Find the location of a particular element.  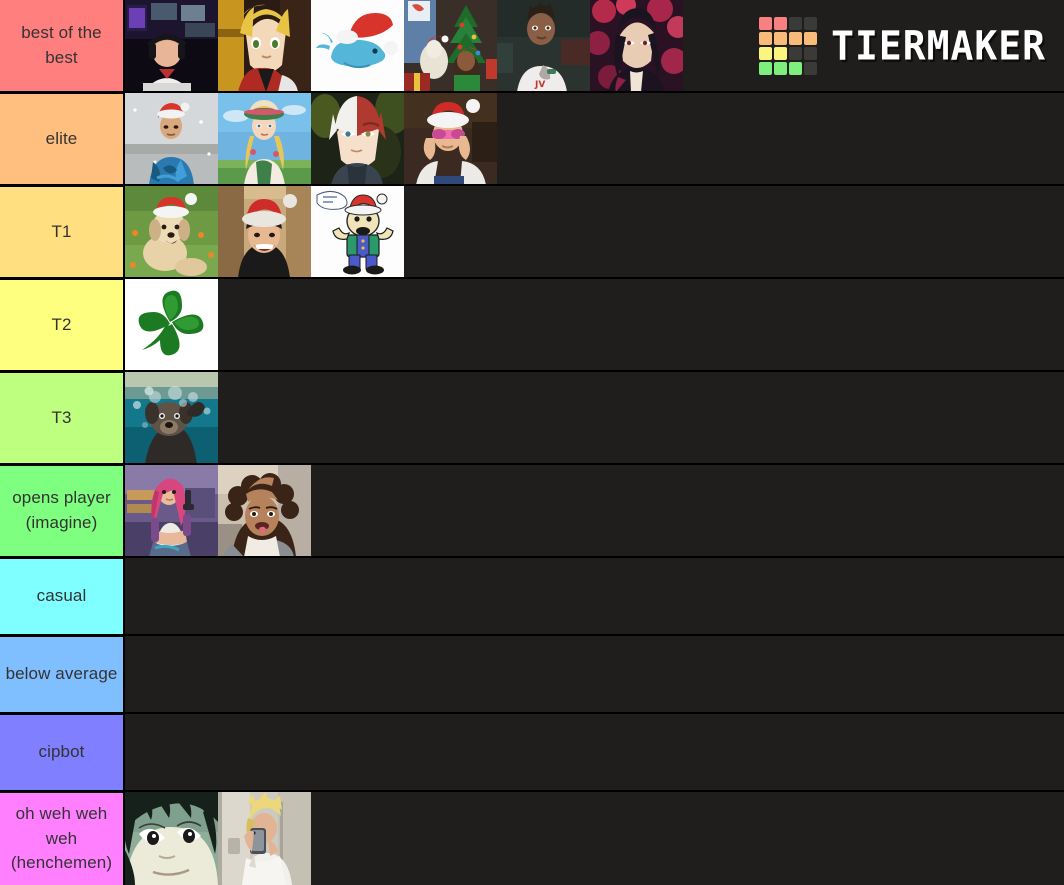

tier-row: opens player (imagine) is located at coordinates (532, 511).